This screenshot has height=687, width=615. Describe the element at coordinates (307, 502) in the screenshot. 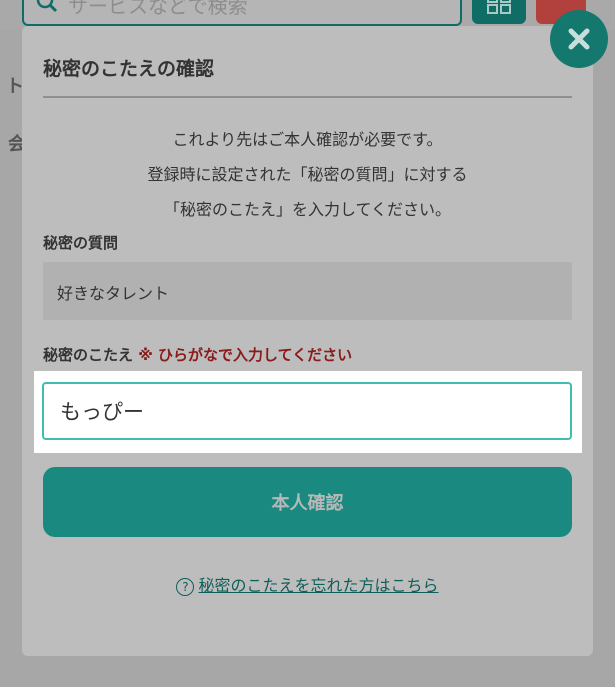

I see `confirm-button: 本人確認` at that location.